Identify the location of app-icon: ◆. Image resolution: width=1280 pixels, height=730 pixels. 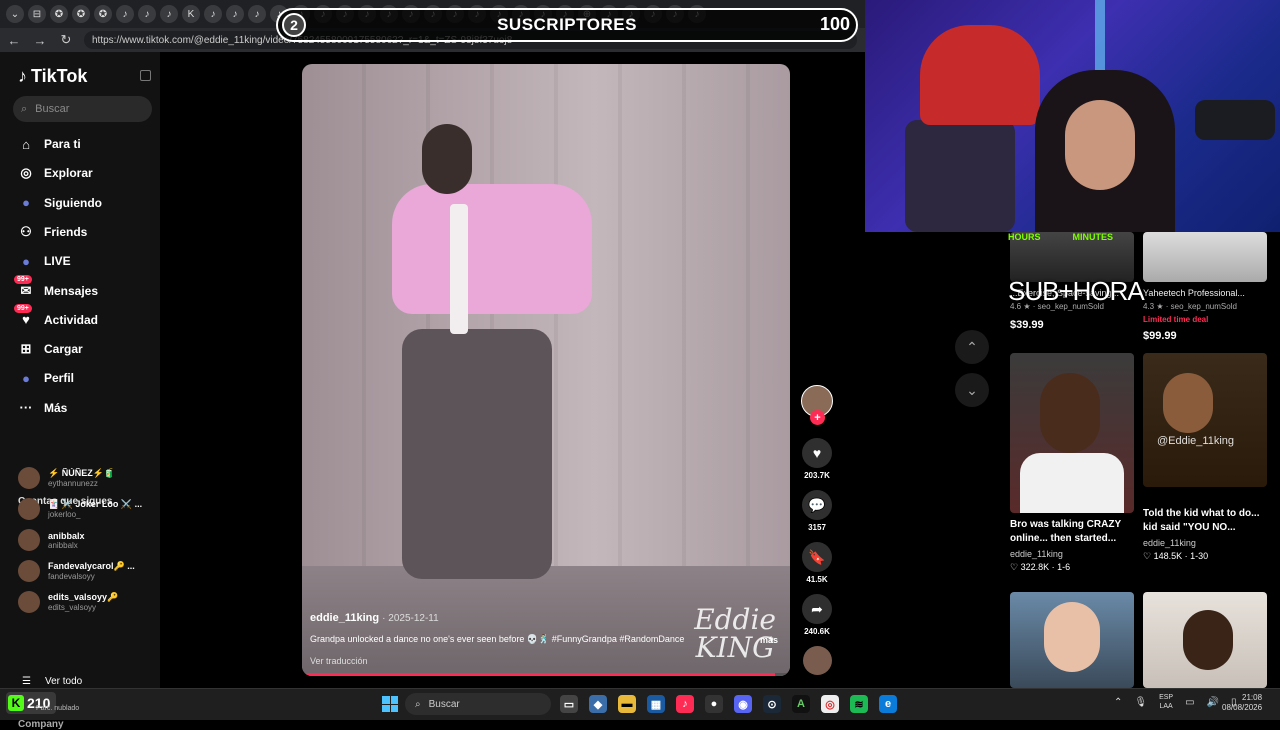
(598, 704).